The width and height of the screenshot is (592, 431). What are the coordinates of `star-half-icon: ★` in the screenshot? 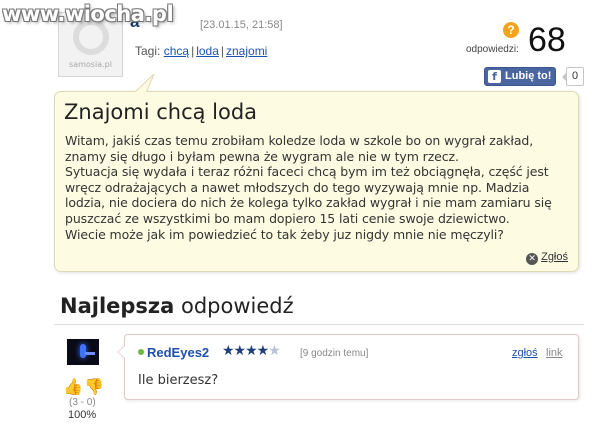 It's located at (274, 351).